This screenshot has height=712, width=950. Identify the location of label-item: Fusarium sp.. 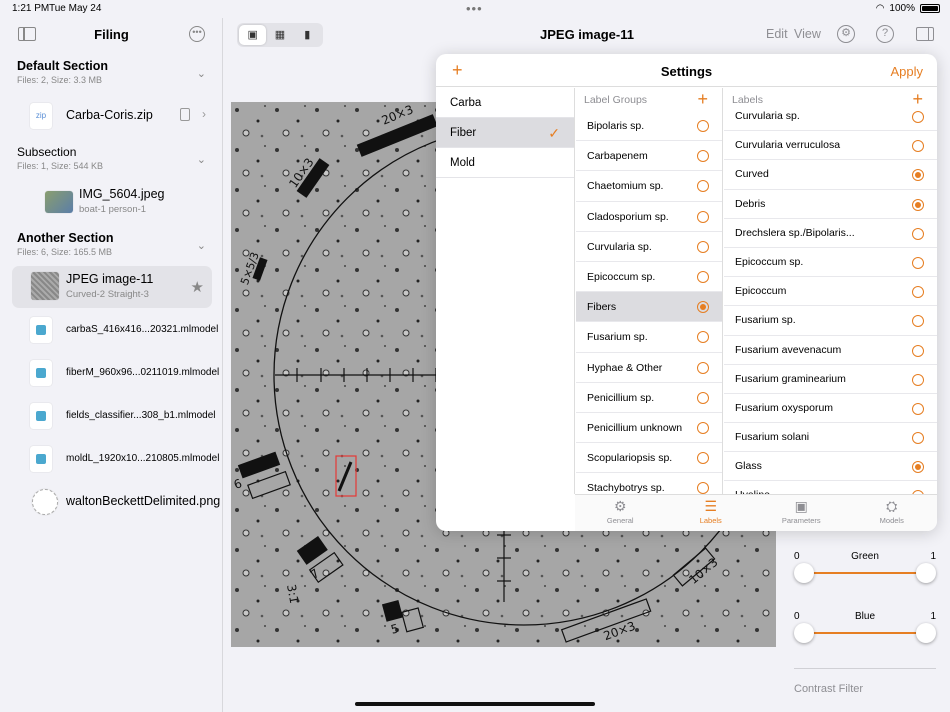
(830, 321).